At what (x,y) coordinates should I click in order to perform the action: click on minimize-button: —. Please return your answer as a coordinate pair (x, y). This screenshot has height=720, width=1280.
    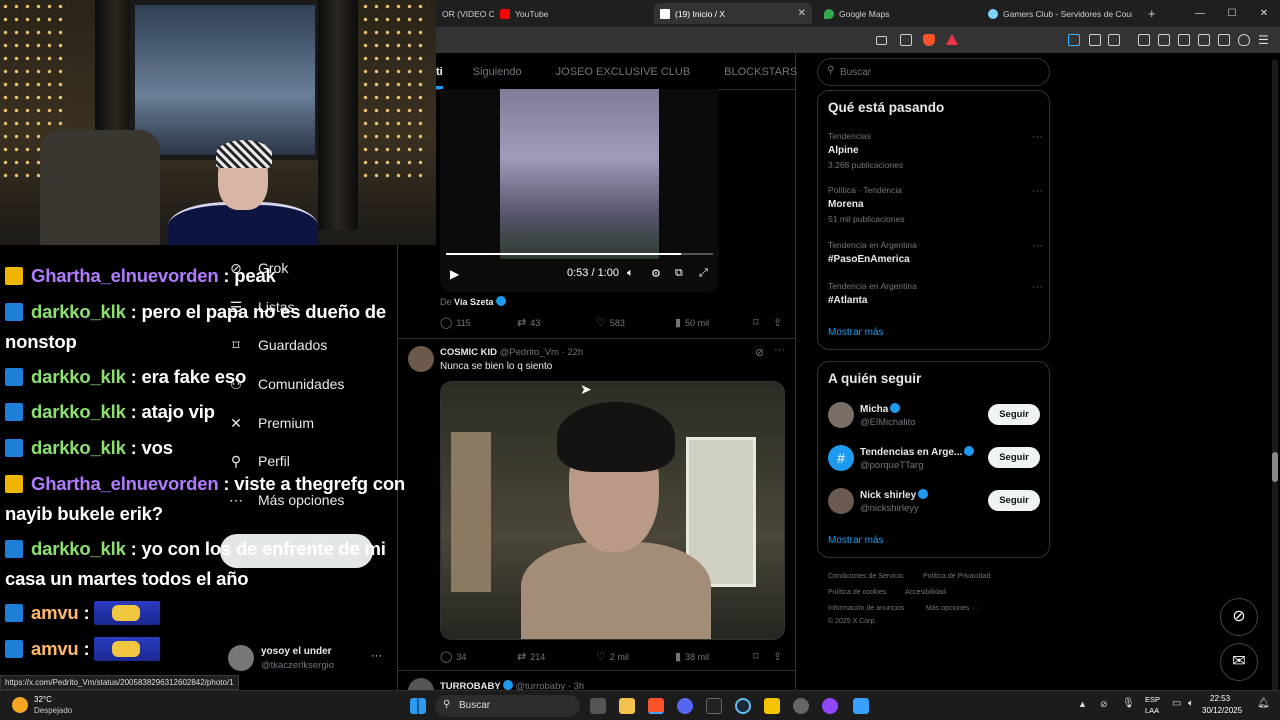
    Looking at the image, I should click on (1200, 13).